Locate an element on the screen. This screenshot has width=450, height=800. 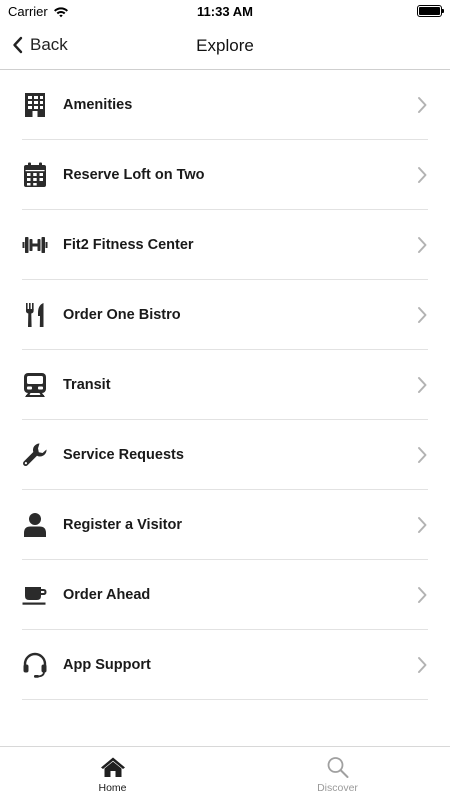
menu-item-label: Service Requests is located at coordinates (123, 454).